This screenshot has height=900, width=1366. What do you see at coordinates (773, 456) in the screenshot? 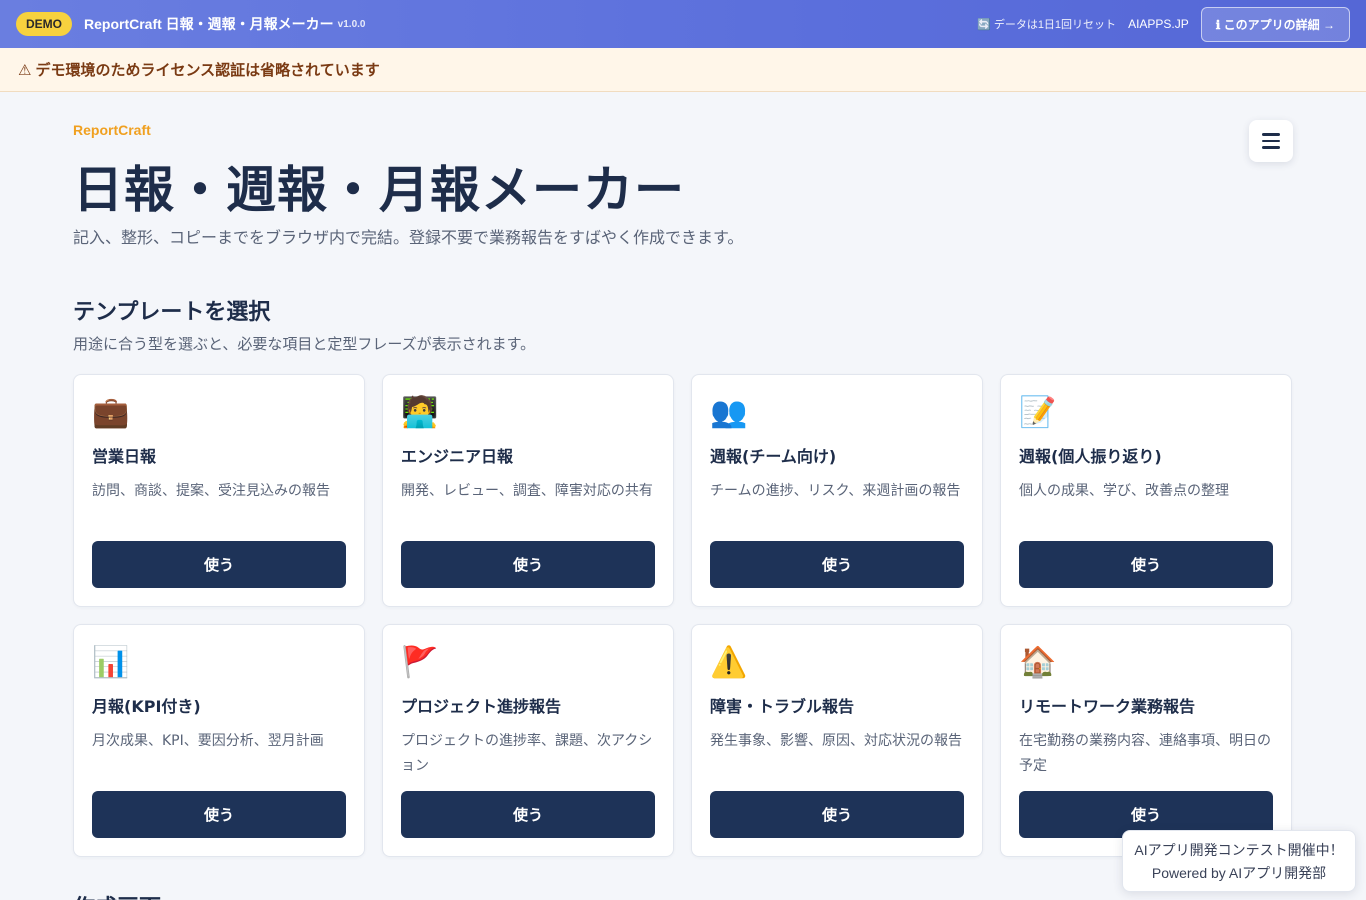
I see `template-card-title: 週報(チーム向け)` at bounding box center [773, 456].